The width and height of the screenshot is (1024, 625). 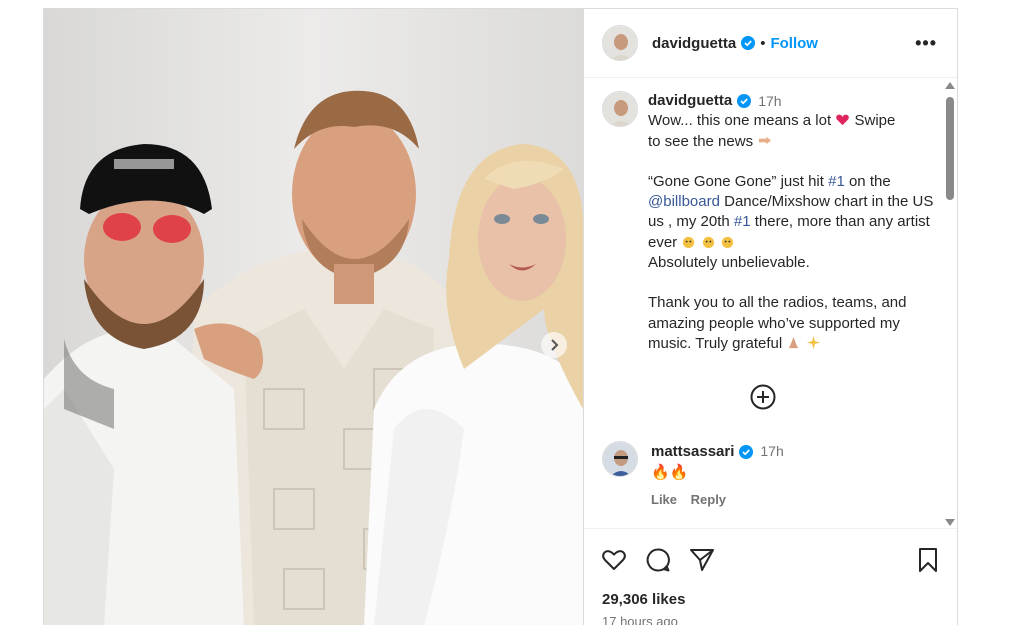 I want to click on load-more-comments-button, so click(x=763, y=397).